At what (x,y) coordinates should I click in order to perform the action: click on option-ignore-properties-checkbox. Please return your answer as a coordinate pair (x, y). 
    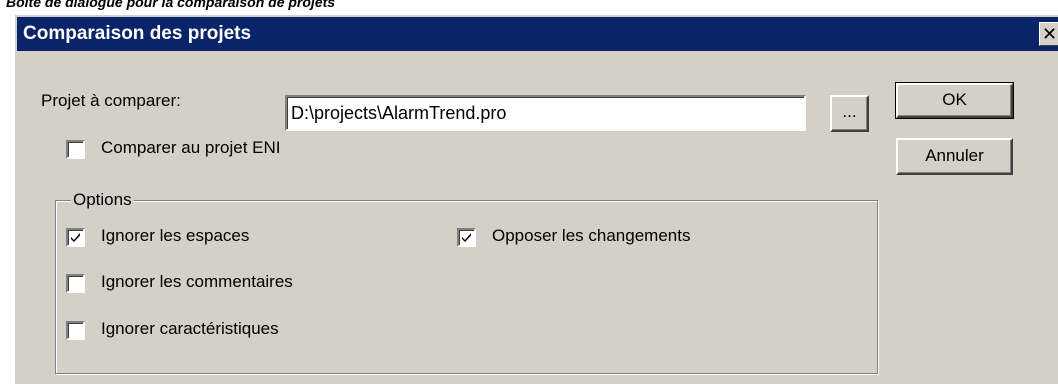
    Looking at the image, I should click on (75, 330).